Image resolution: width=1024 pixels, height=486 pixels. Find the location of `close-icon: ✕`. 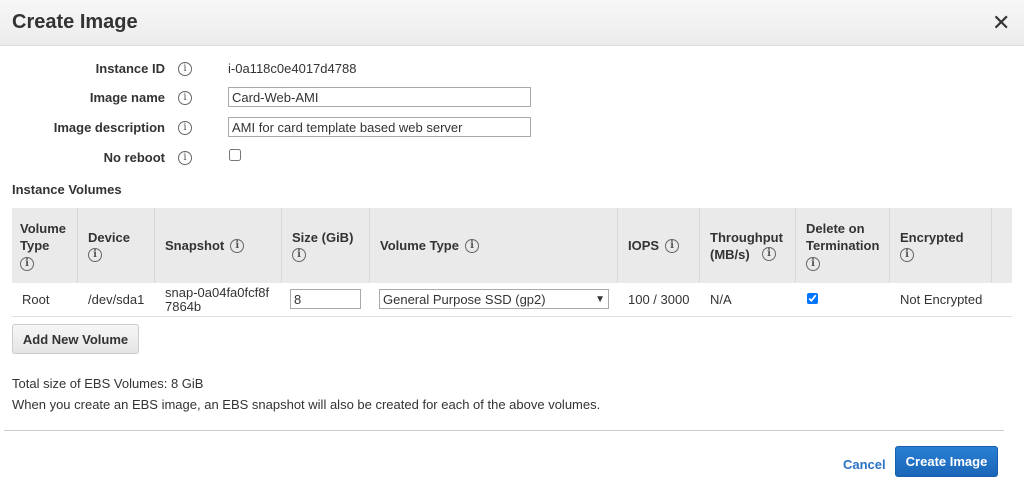

close-icon: ✕ is located at coordinates (1001, 23).